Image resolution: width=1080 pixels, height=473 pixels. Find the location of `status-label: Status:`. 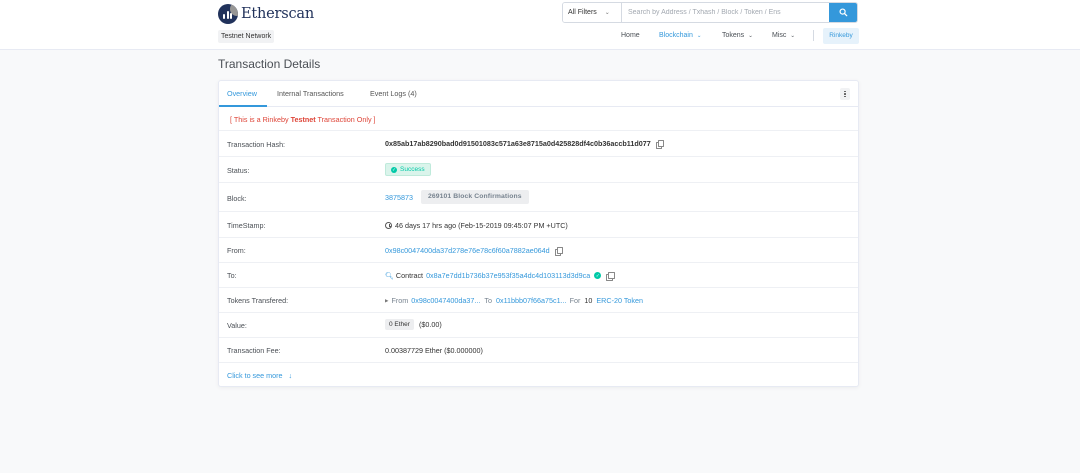

status-label: Status: is located at coordinates (238, 170).